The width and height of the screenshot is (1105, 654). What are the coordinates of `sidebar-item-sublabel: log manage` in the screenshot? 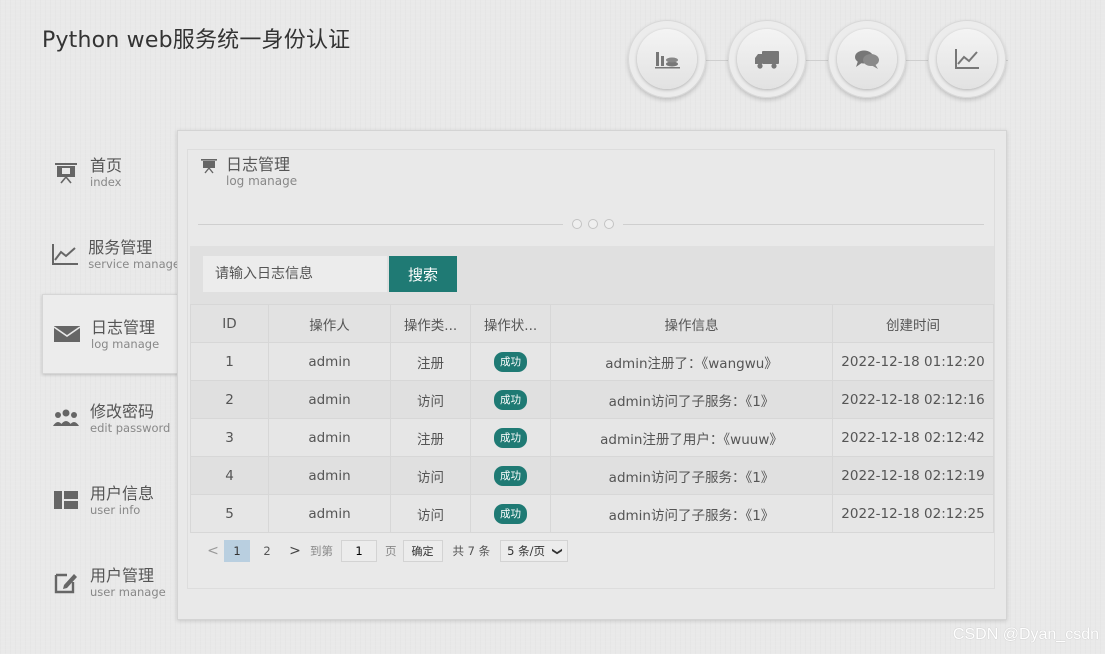 It's located at (125, 343).